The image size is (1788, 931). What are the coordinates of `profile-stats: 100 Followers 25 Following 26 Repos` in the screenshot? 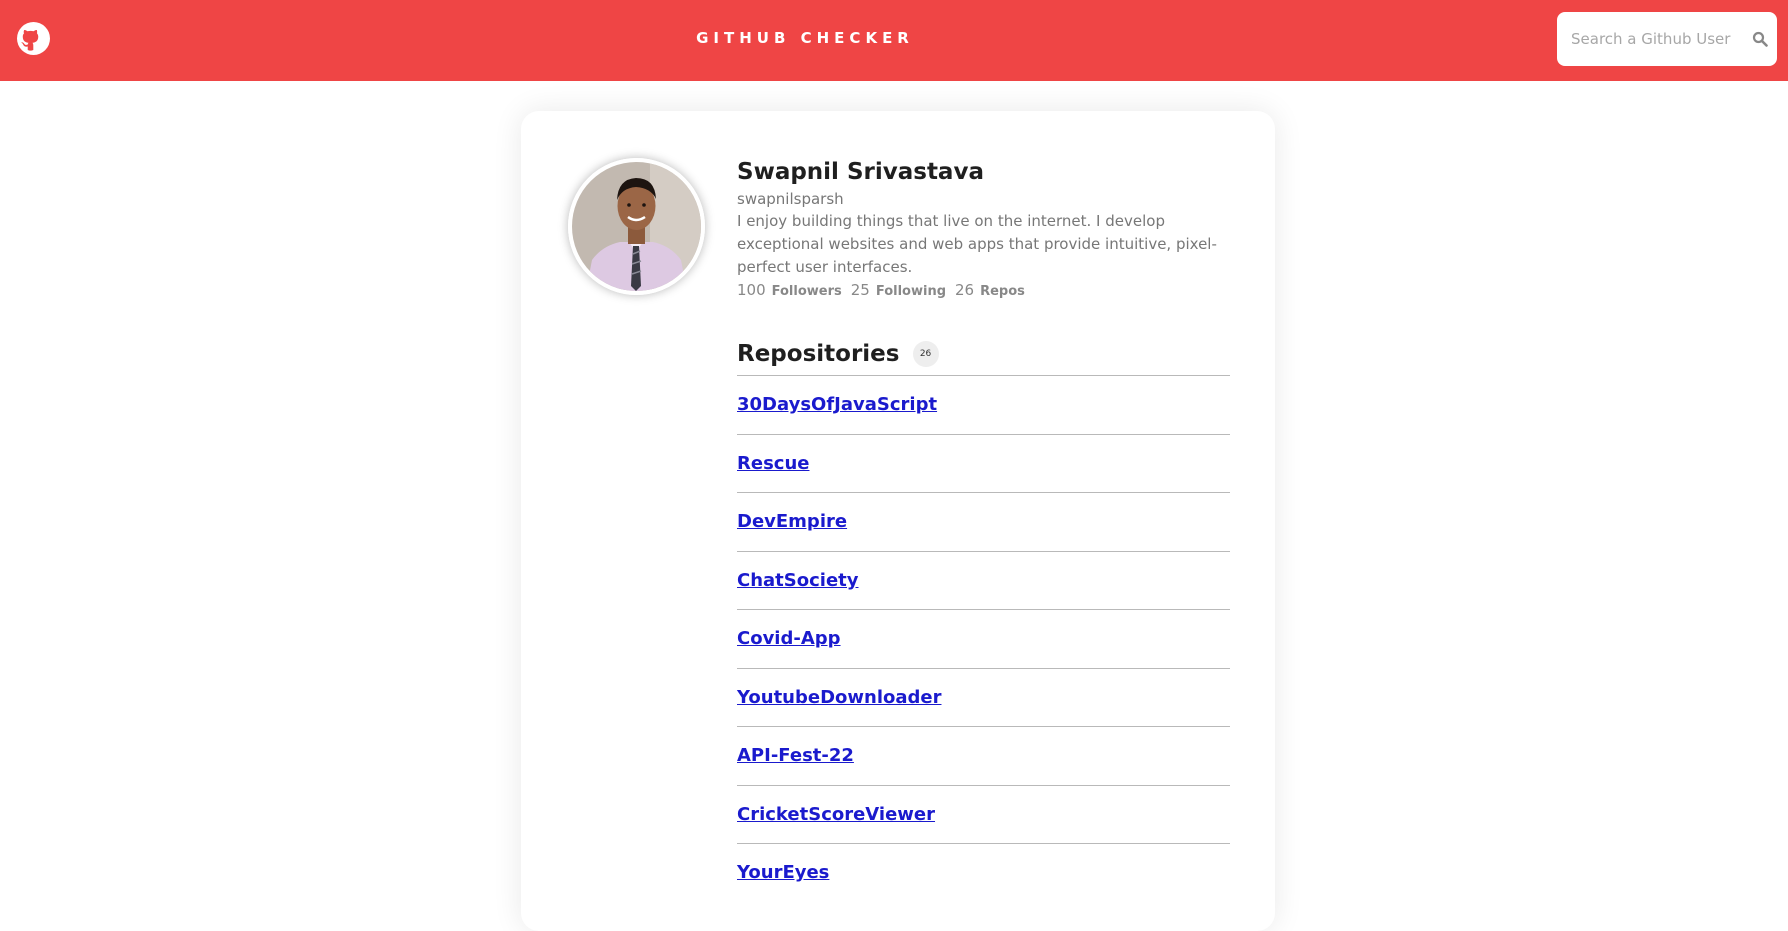 It's located at (987, 291).